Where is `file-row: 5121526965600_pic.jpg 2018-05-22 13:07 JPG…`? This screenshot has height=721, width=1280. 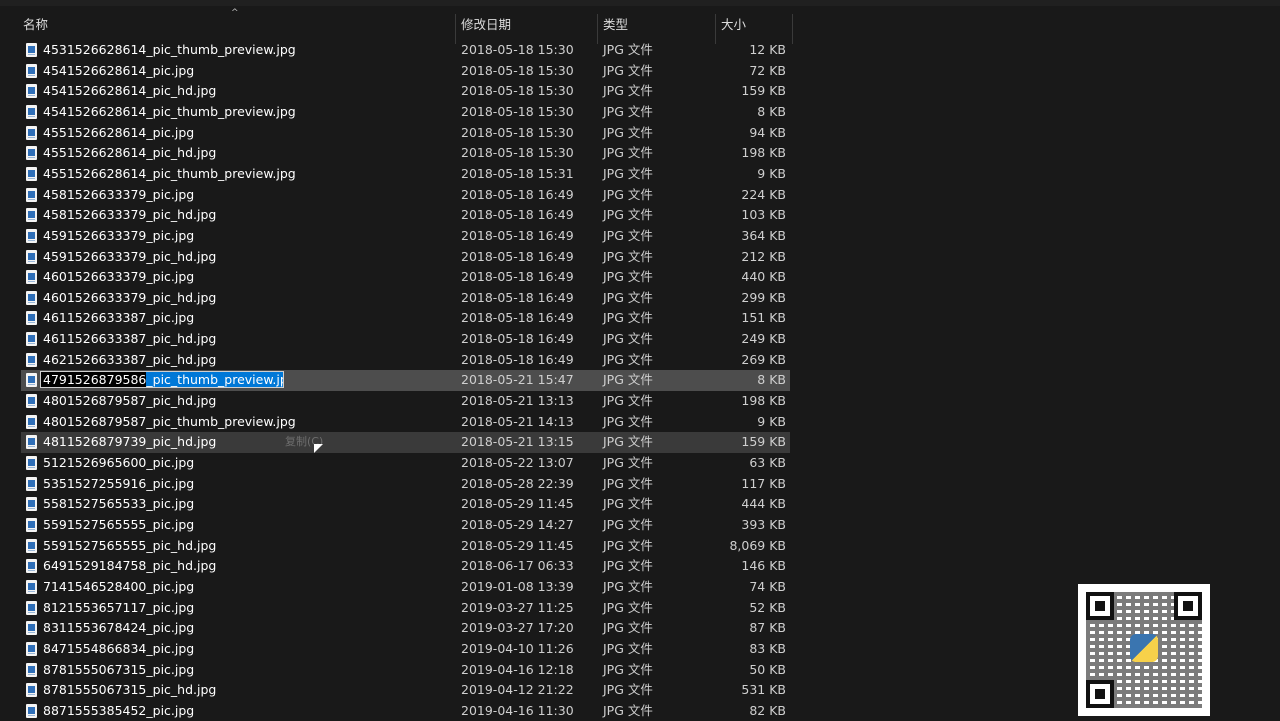
file-row: 5121526965600_pic.jpg 2018-05-22 13:07 JPG… is located at coordinates (405, 463).